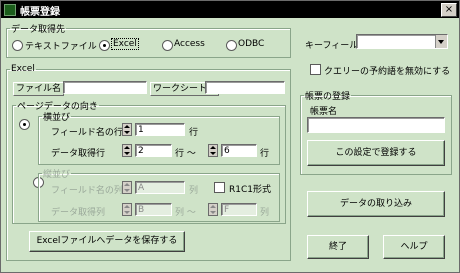  I want to click on title-bar: 帳票登録 ×, so click(230, 9).